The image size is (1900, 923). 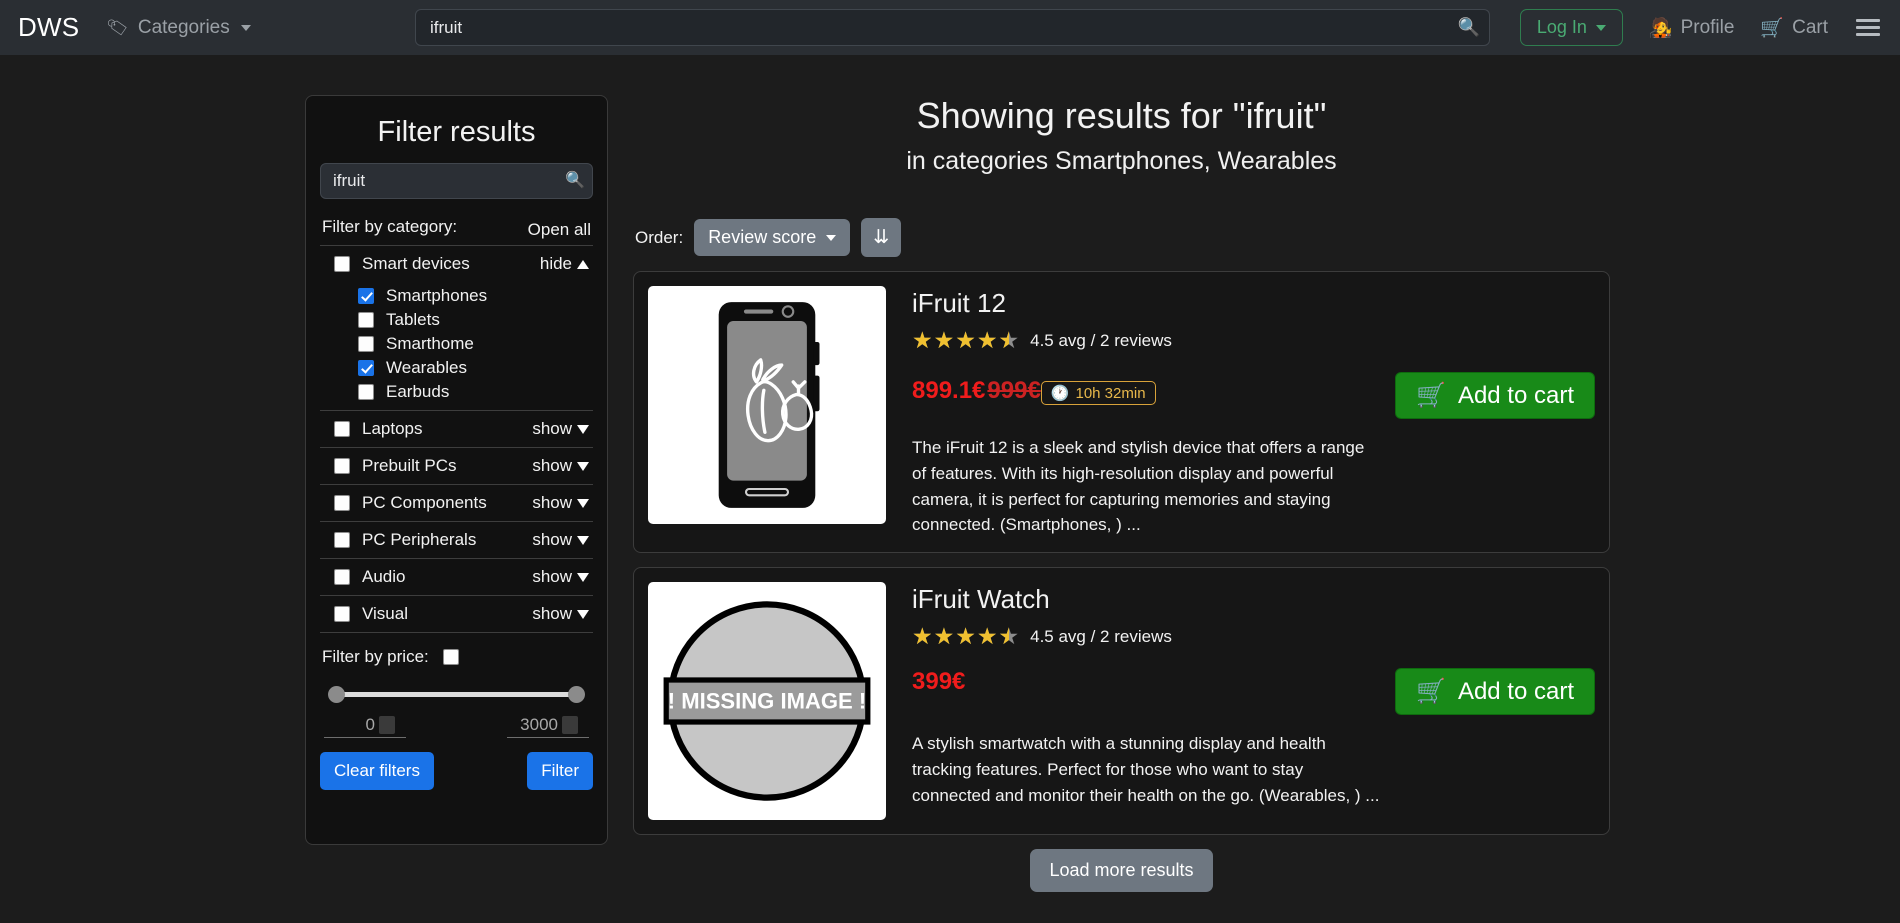 What do you see at coordinates (966, 636) in the screenshot?
I see `star-rating-icon: ★★★★★★★★★★` at bounding box center [966, 636].